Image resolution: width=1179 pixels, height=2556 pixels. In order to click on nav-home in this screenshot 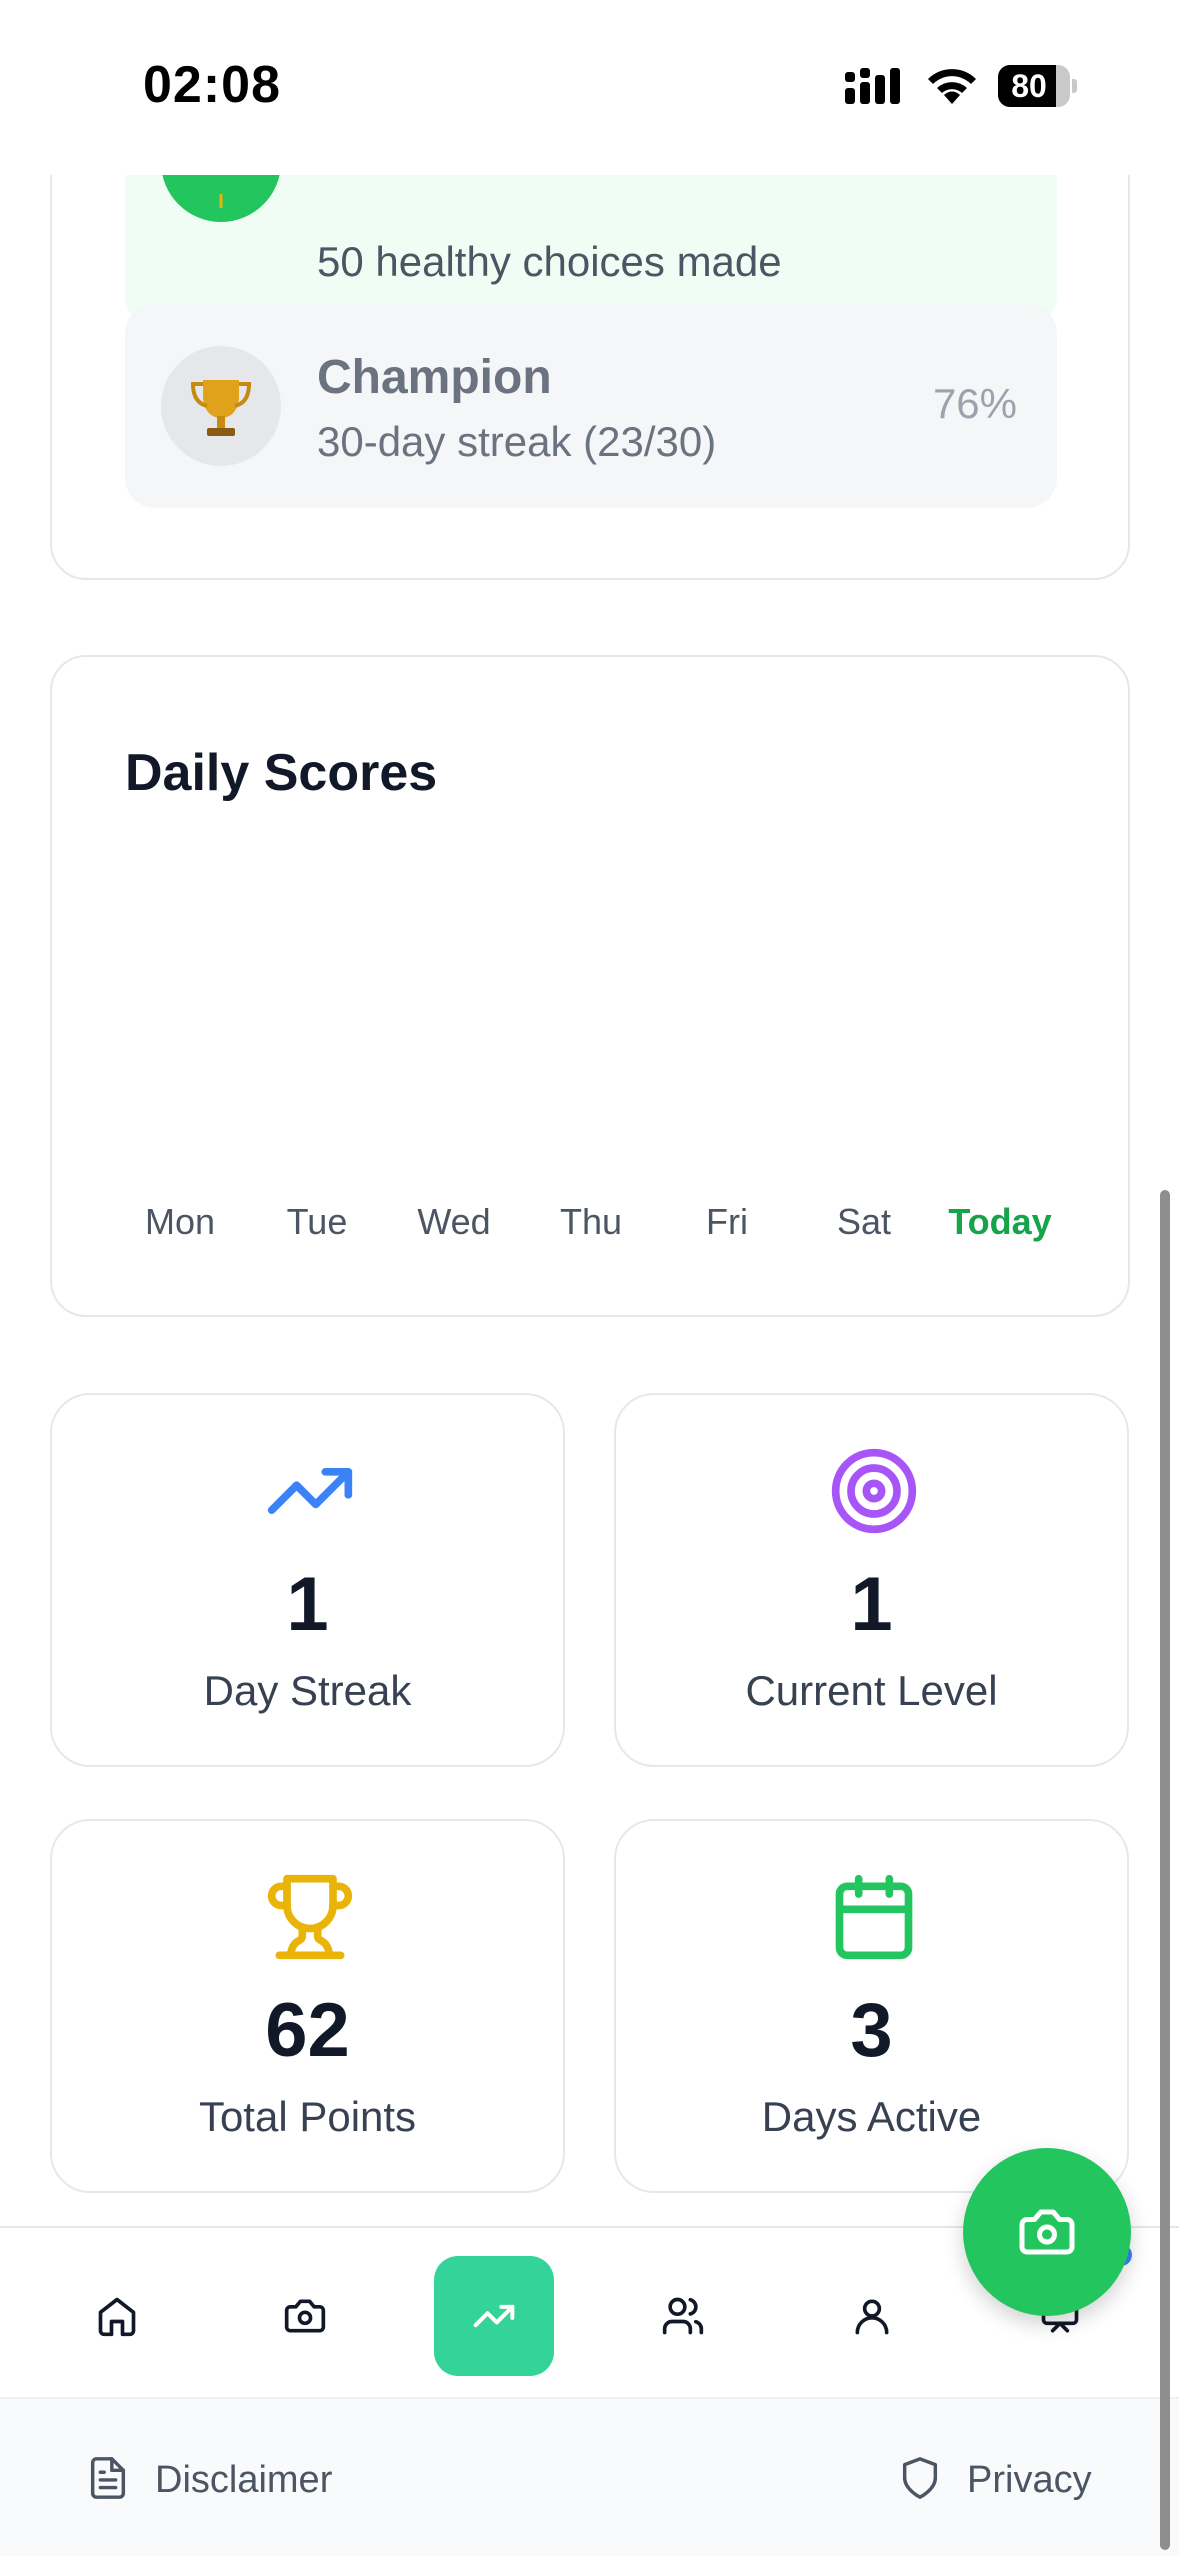, I will do `click(117, 2316)`.